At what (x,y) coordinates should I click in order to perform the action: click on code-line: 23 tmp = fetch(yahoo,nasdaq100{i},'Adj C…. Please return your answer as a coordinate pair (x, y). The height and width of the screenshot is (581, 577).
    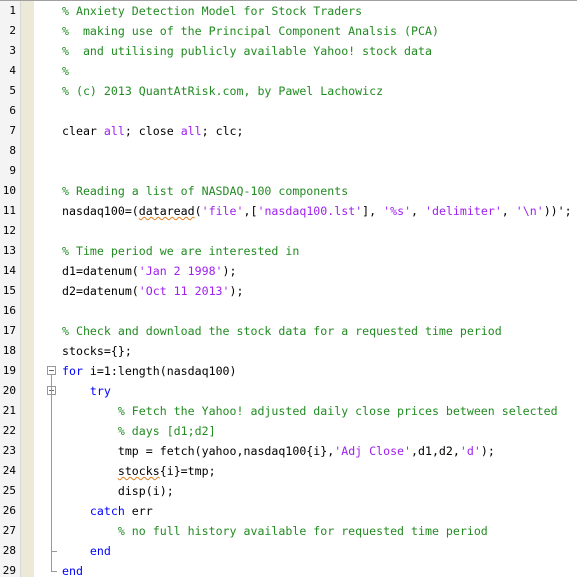
    Looking at the image, I should click on (288, 451).